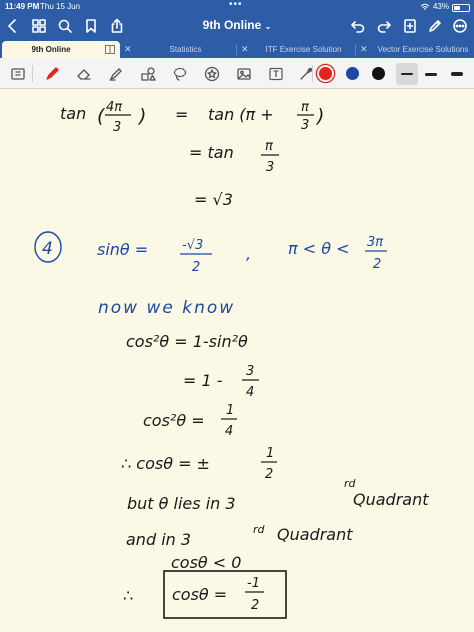 Image resolution: width=474 pixels, height=632 pixels. Describe the element at coordinates (268, 26) in the screenshot. I see `chevron-down-icon: ⌄` at that location.